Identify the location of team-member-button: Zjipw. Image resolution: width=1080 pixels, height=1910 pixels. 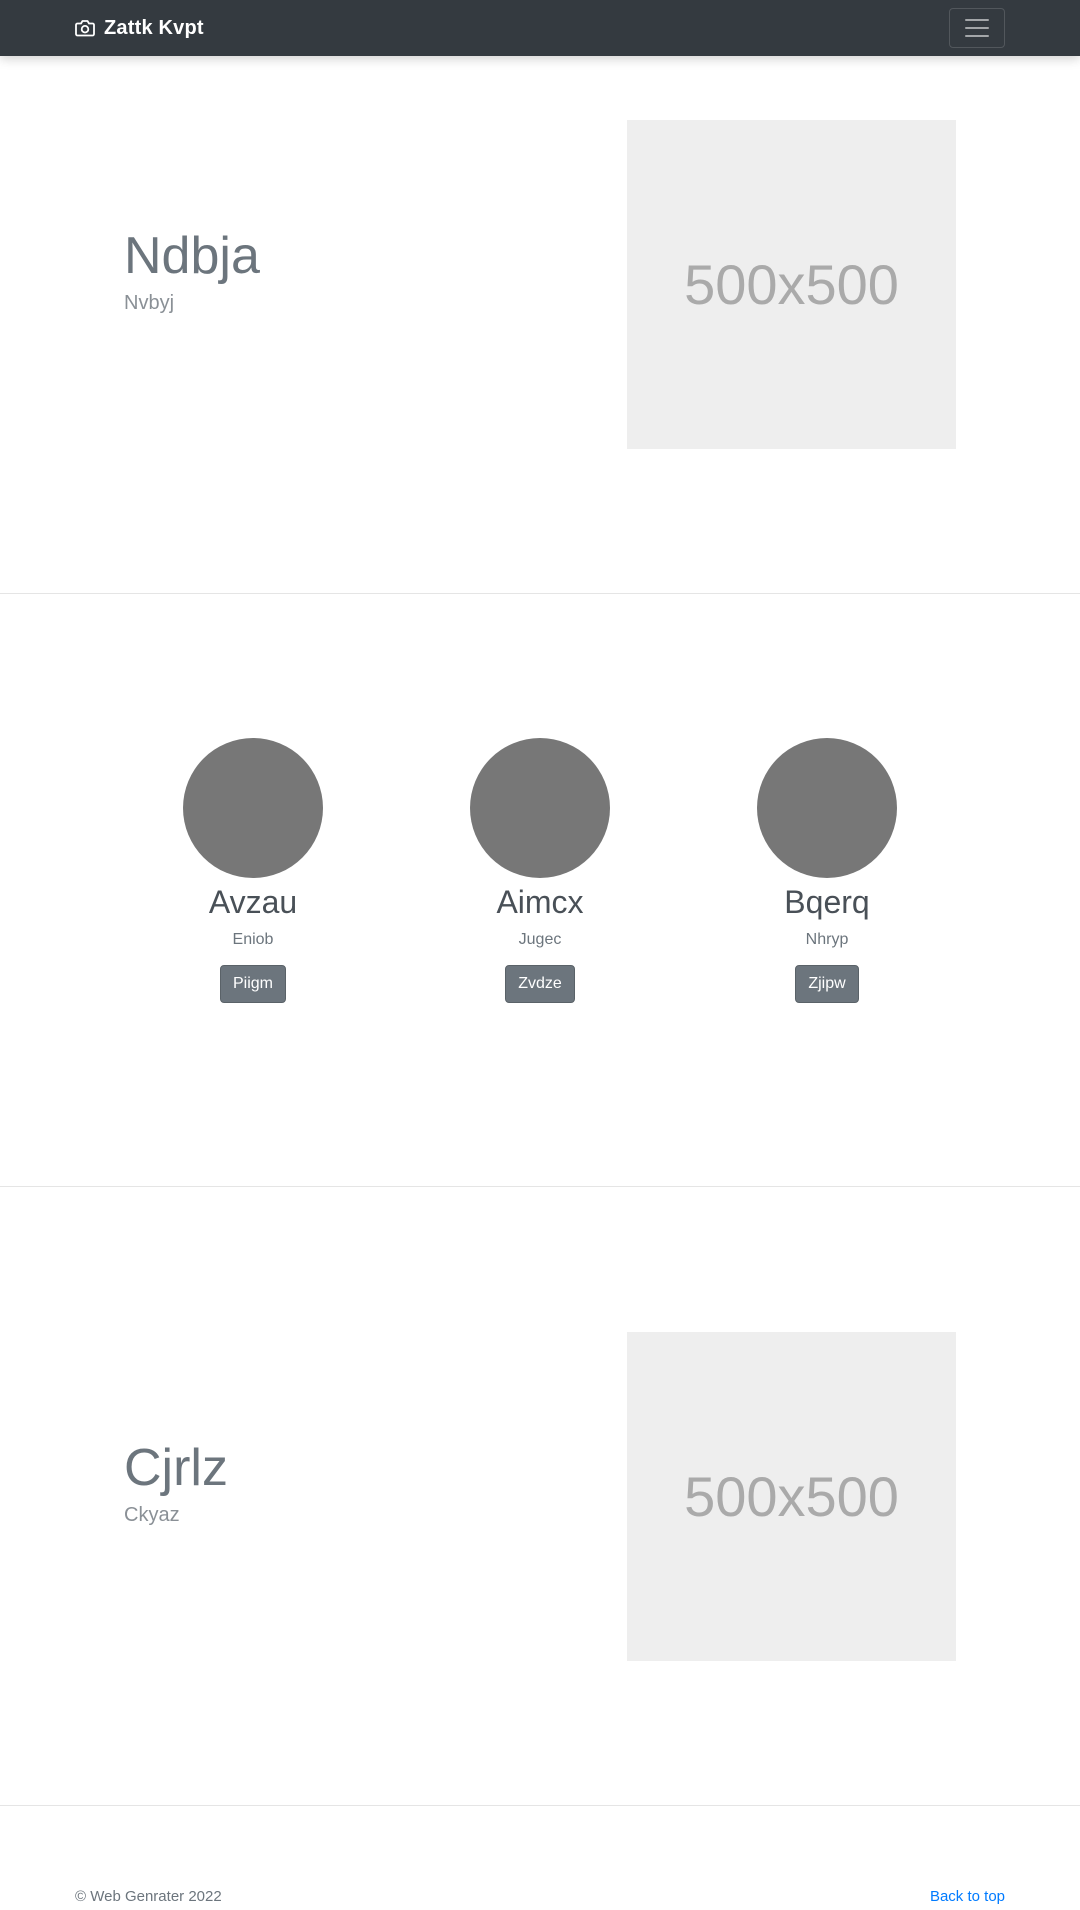
(827, 984).